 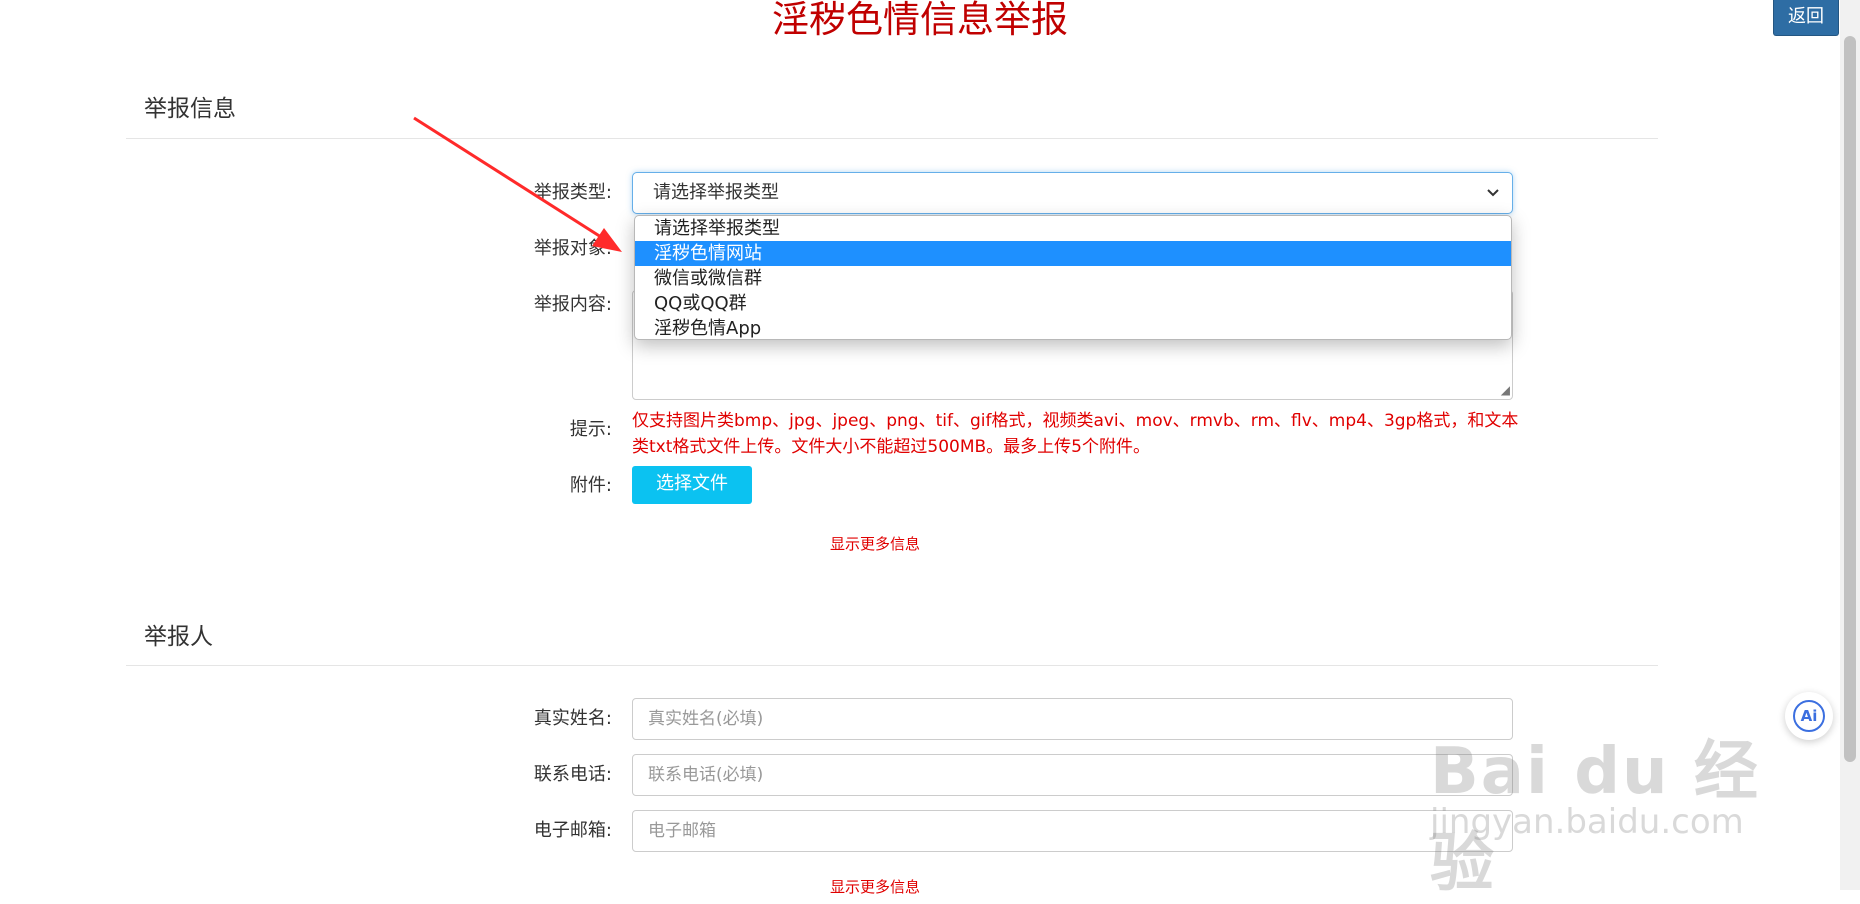 I want to click on report-type-dropdown: 请选择举报类型 淫秽色情网站 微信或微信群 QQ或QQ群 淫秽色情App, so click(x=1073, y=277).